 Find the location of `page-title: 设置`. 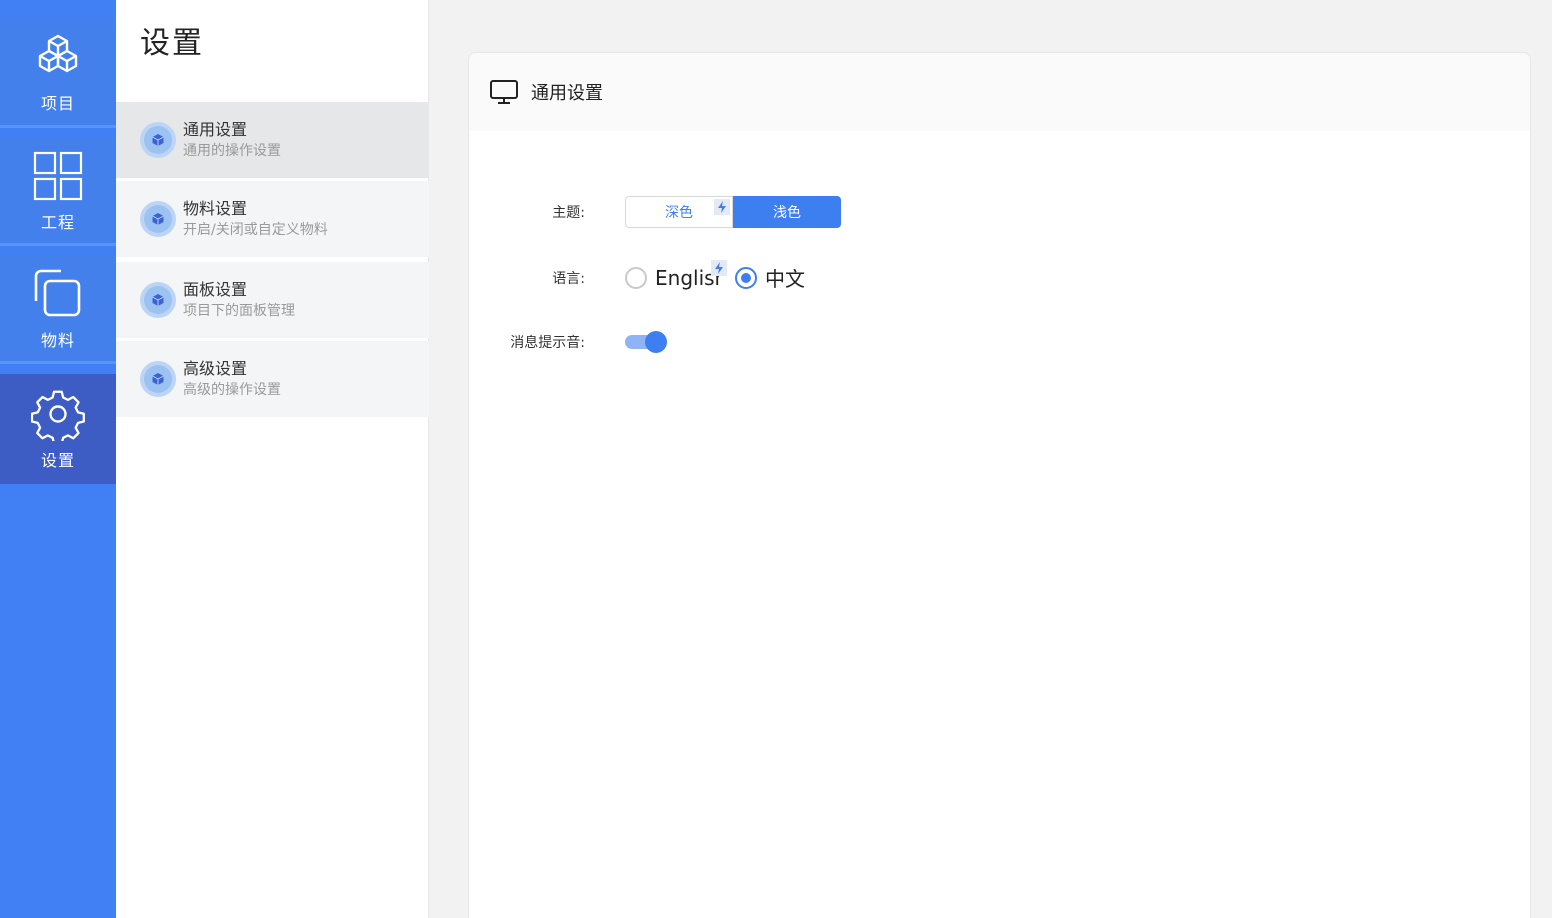

page-title: 设置 is located at coordinates (172, 43).